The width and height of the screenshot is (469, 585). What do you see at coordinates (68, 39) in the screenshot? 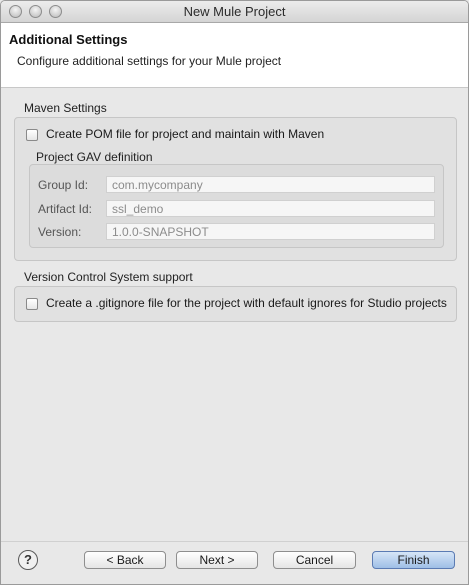
I see `page-title: Additional Settings` at bounding box center [68, 39].